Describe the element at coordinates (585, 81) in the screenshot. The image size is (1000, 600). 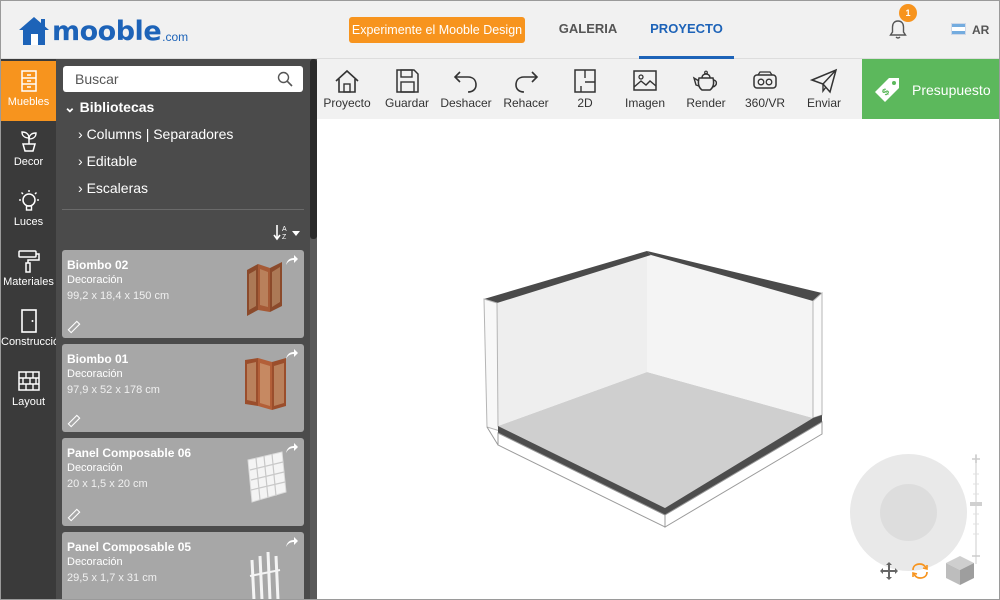
I see `floor-plan-icon` at that location.